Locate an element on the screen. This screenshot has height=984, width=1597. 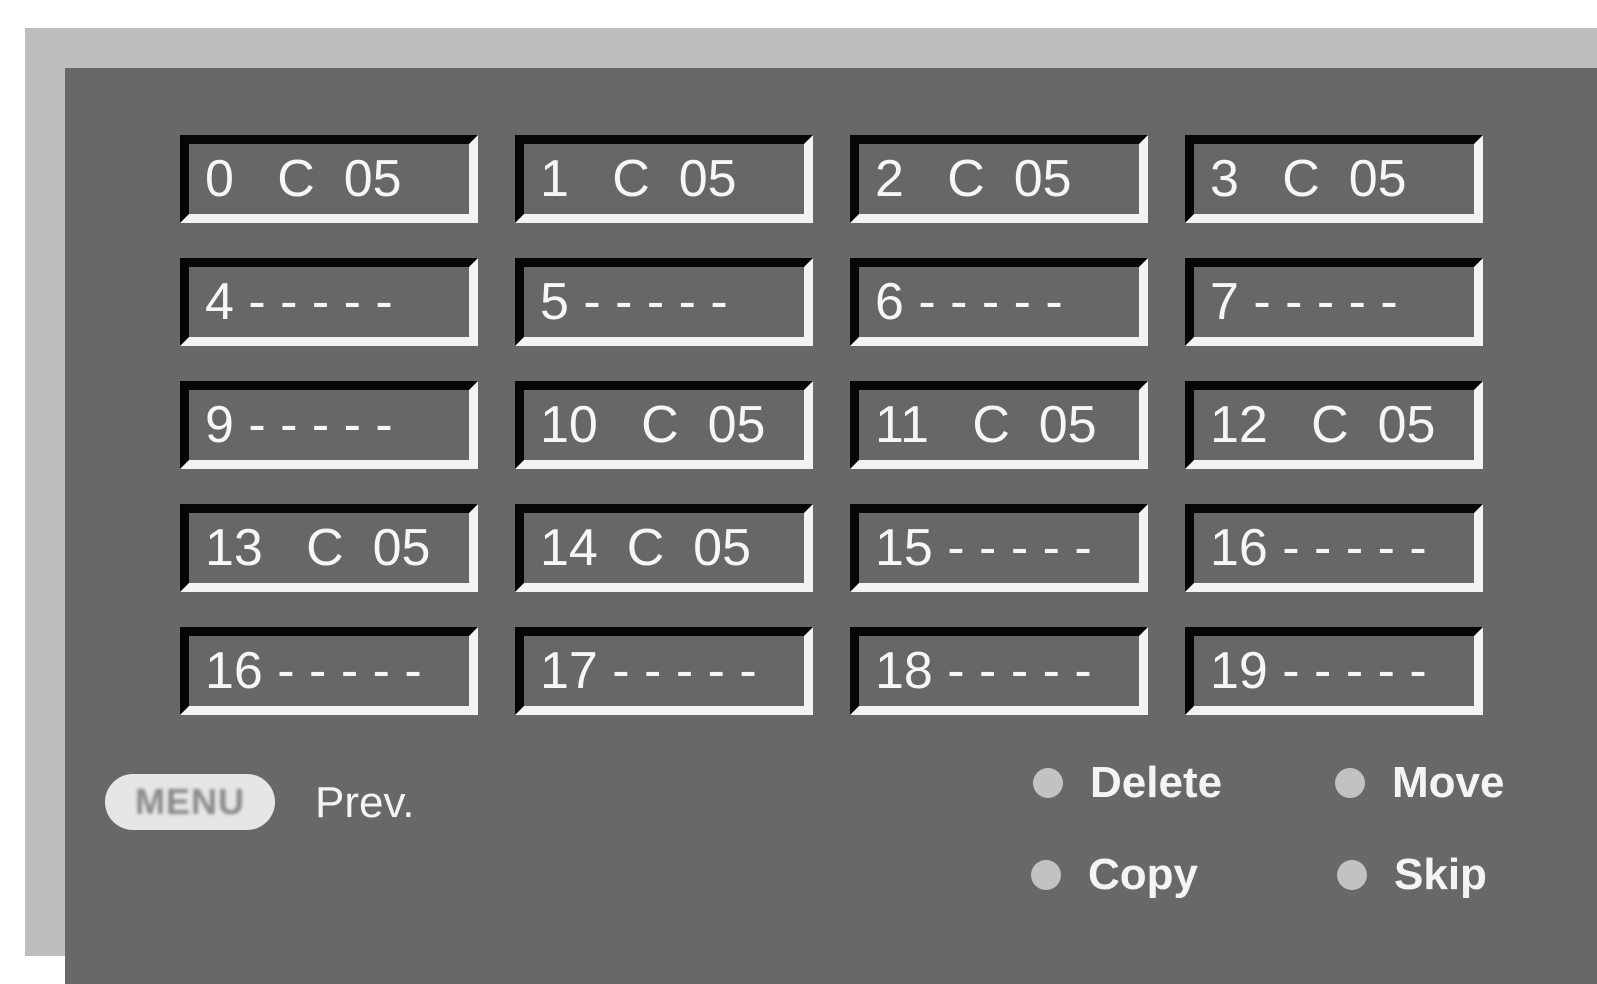
program-slot-6: 6 - - - - - is located at coordinates (999, 302).